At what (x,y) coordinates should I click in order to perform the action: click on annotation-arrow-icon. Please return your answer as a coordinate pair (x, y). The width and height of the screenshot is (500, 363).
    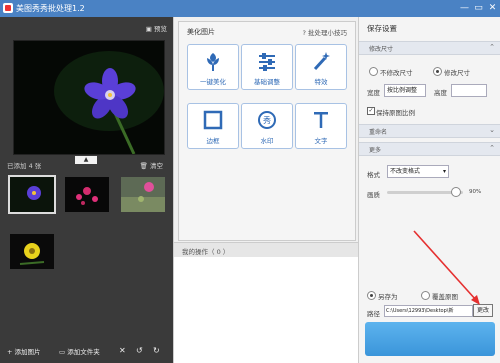
    Looking at the image, I should click on (446, 267).